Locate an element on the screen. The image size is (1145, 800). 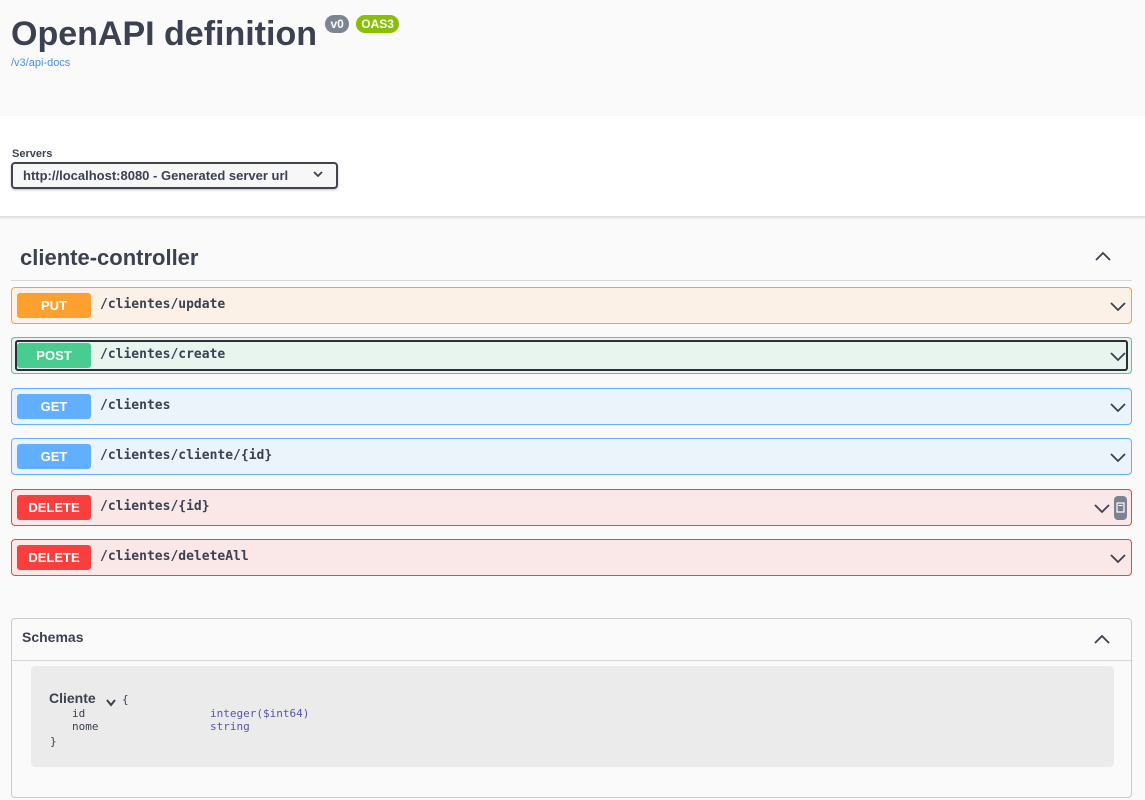
oas-badge: OAS3 is located at coordinates (377, 24).